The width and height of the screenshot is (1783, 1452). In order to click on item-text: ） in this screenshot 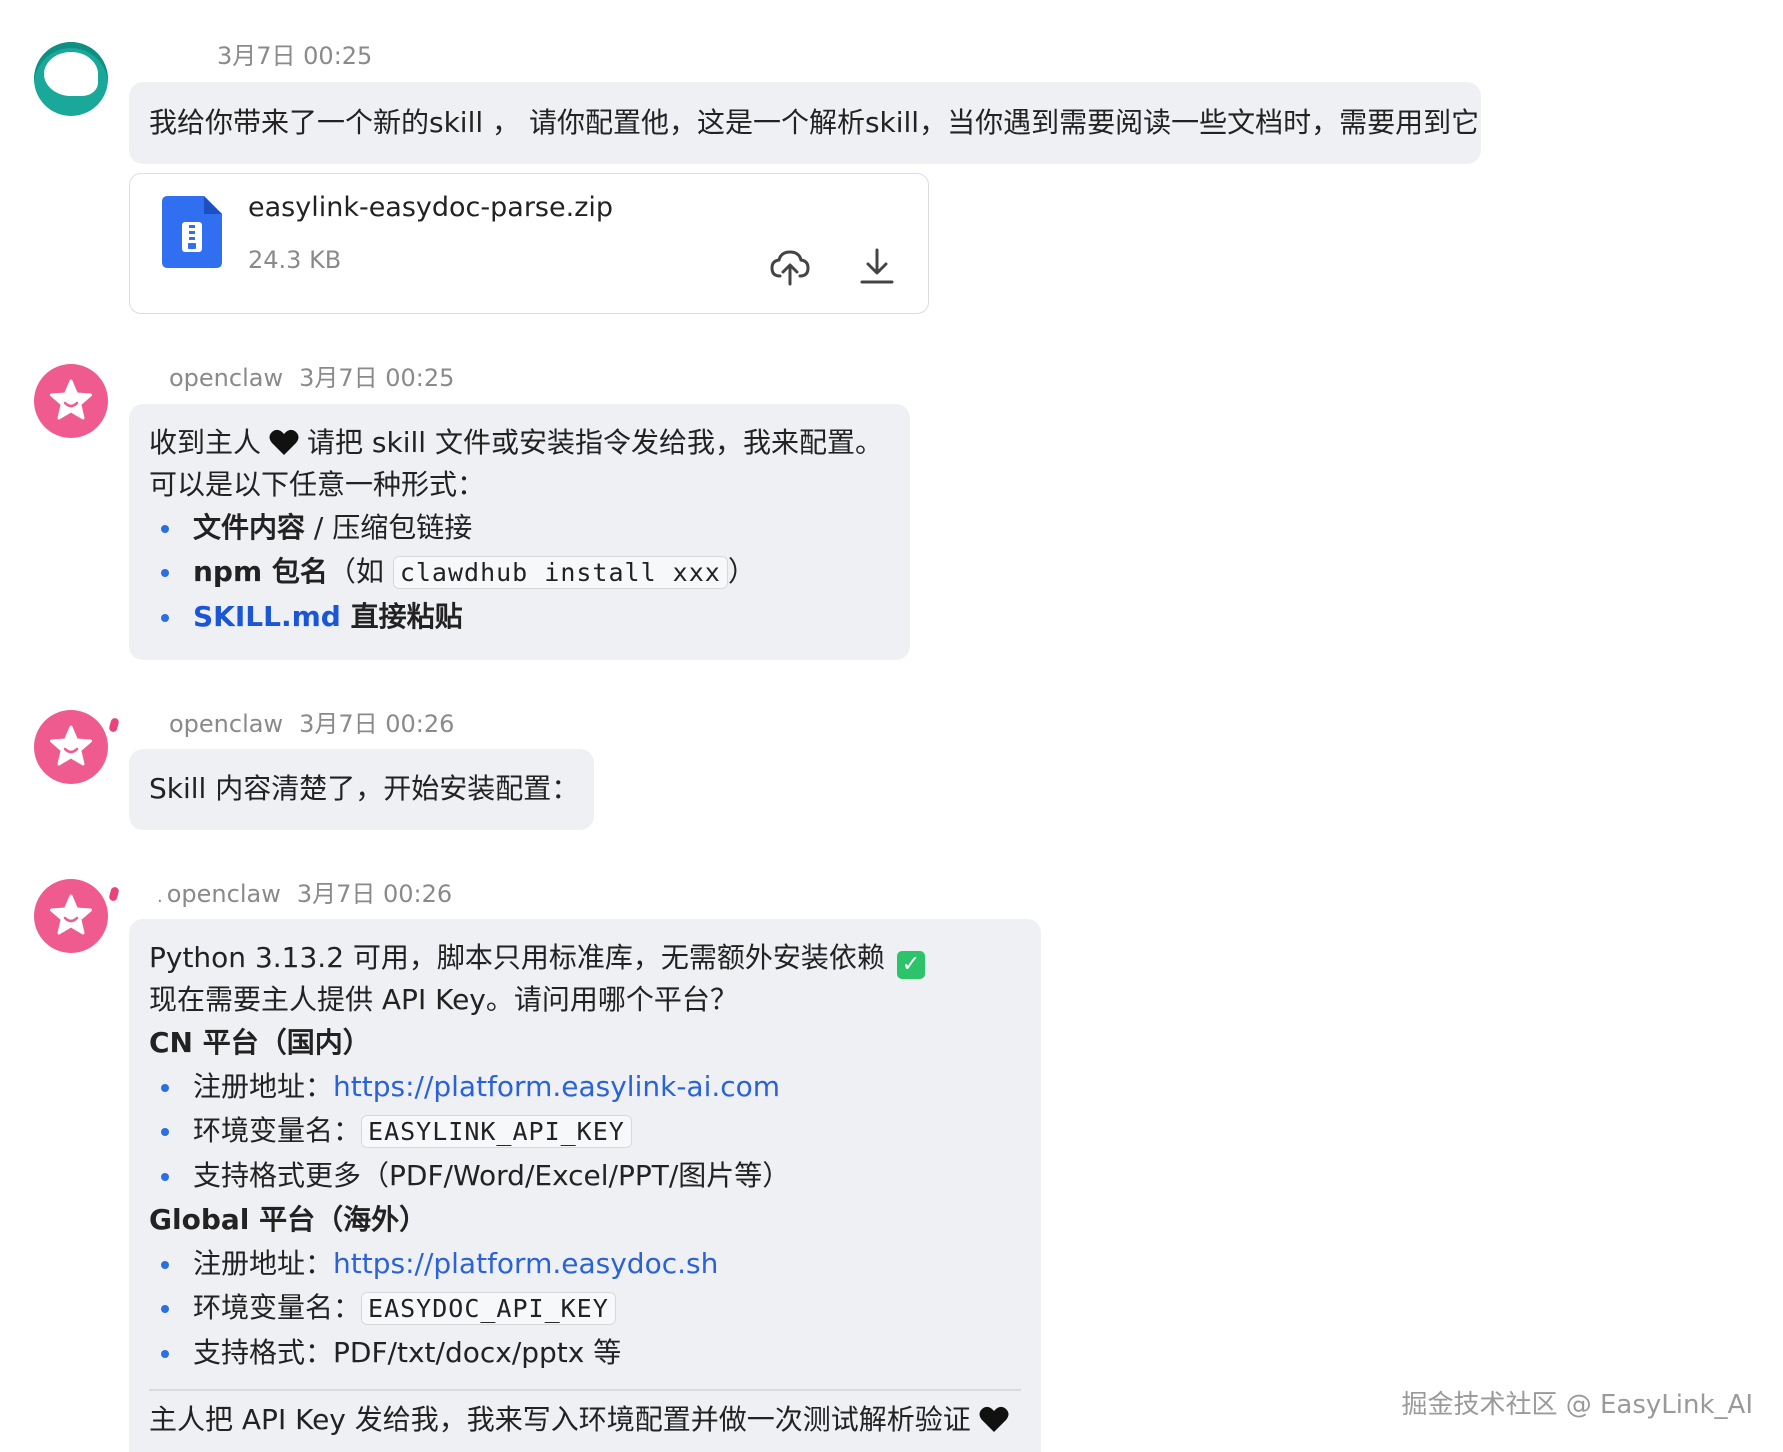, I will do `click(741, 571)`.